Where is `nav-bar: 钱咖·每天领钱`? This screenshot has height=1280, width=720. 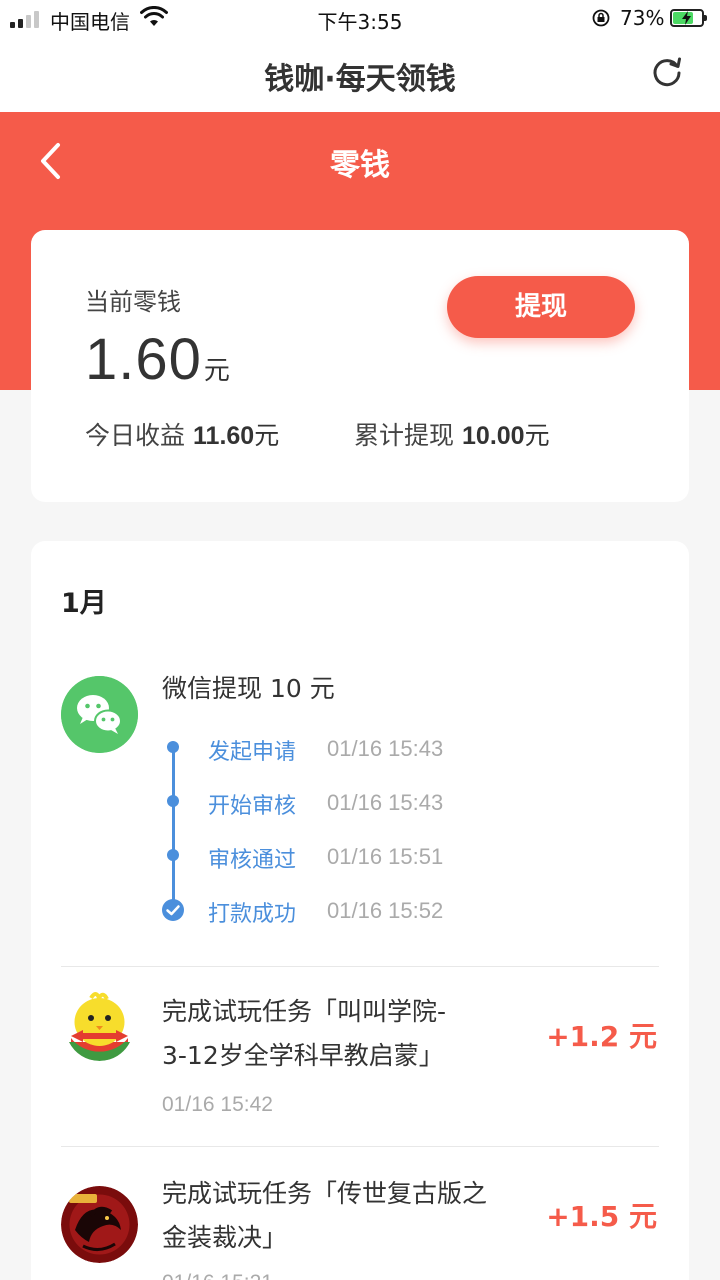 nav-bar: 钱咖·每天领钱 is located at coordinates (360, 76).